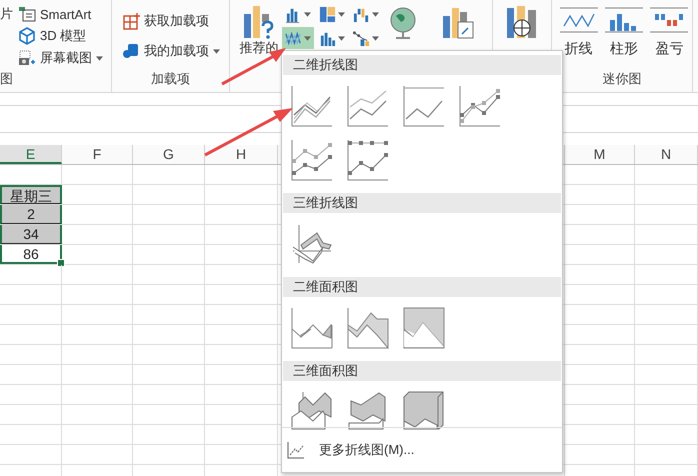  Describe the element at coordinates (361, 38) in the screenshot. I see `scatter-chart-icon` at that location.